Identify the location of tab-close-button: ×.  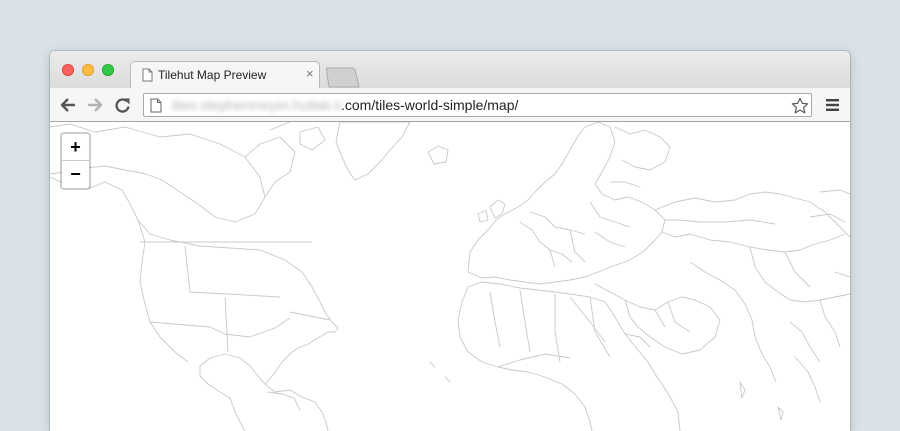
(310, 73).